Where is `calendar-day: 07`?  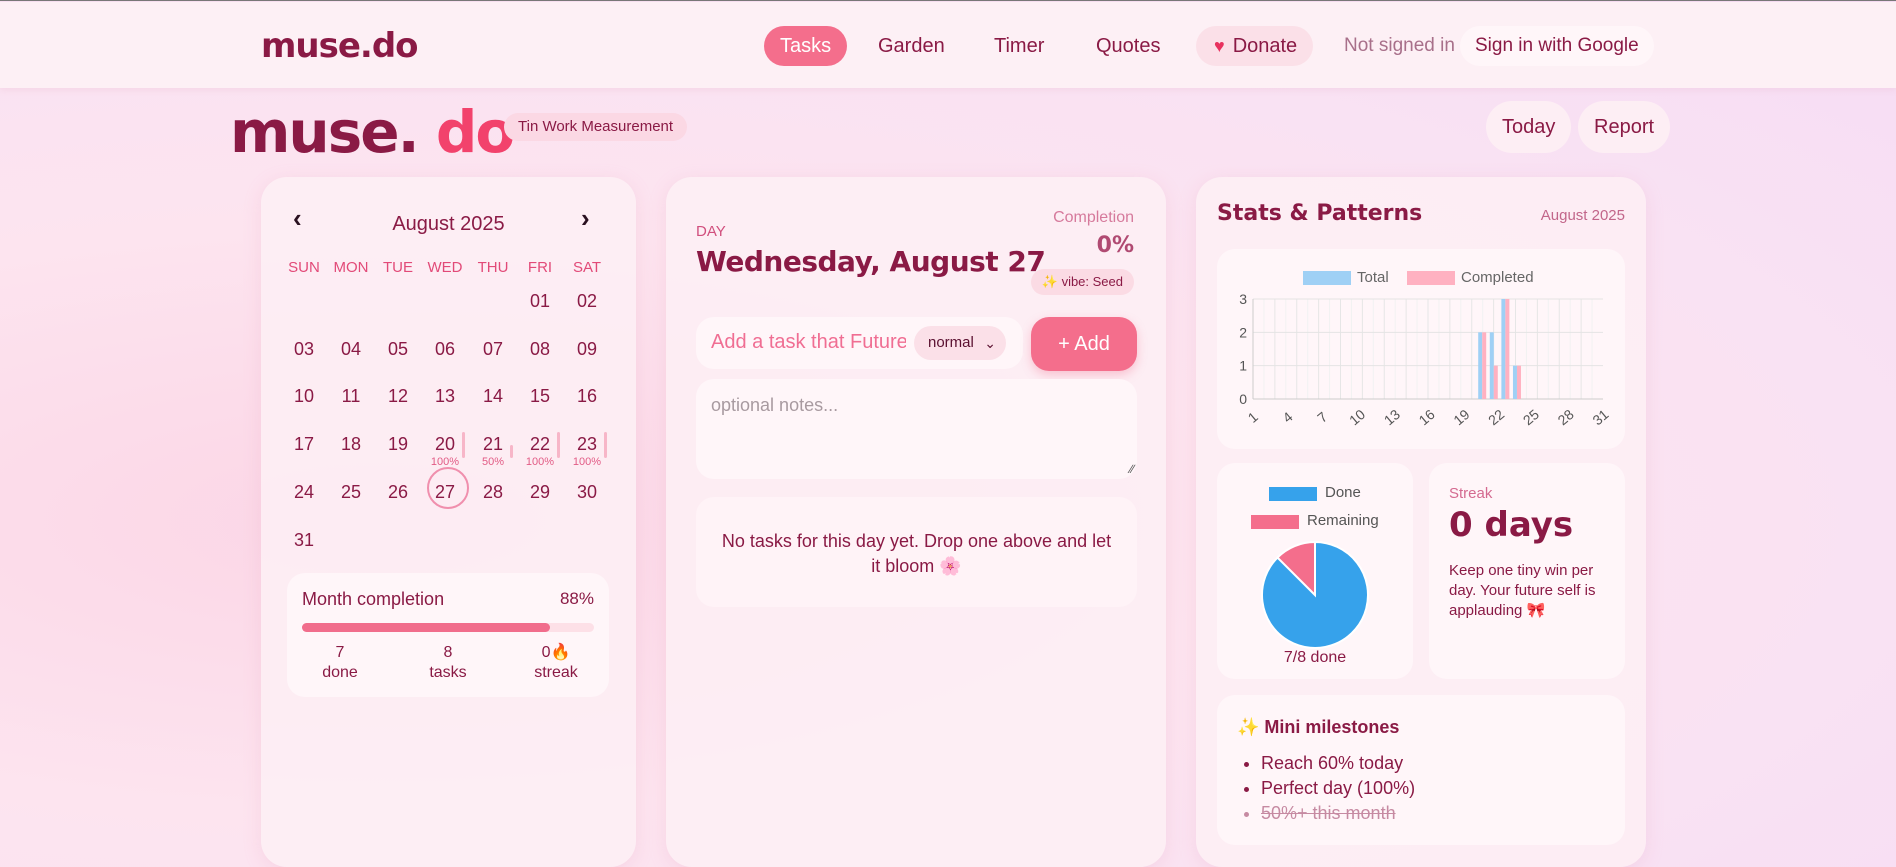
calendar-day: 07 is located at coordinates (493, 349).